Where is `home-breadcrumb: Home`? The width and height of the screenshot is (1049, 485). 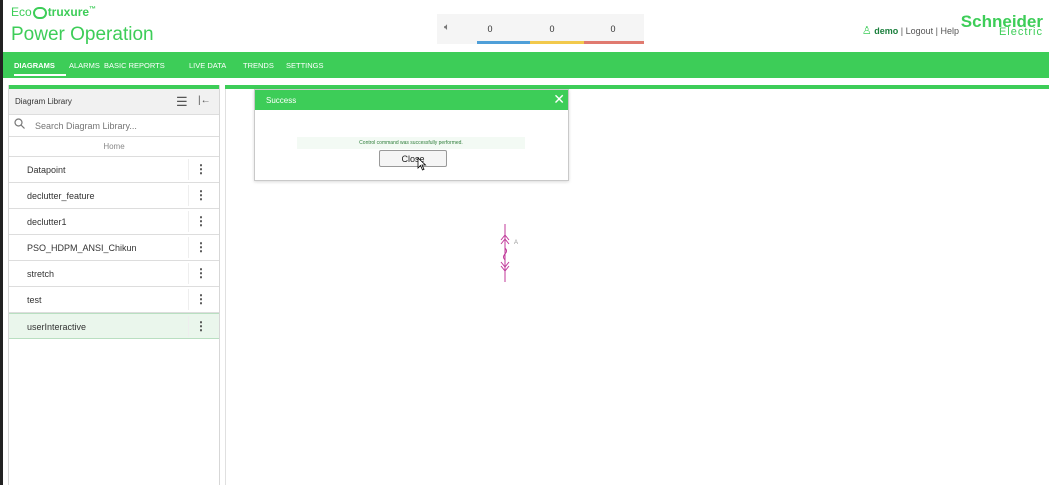
home-breadcrumb: Home is located at coordinates (114, 147).